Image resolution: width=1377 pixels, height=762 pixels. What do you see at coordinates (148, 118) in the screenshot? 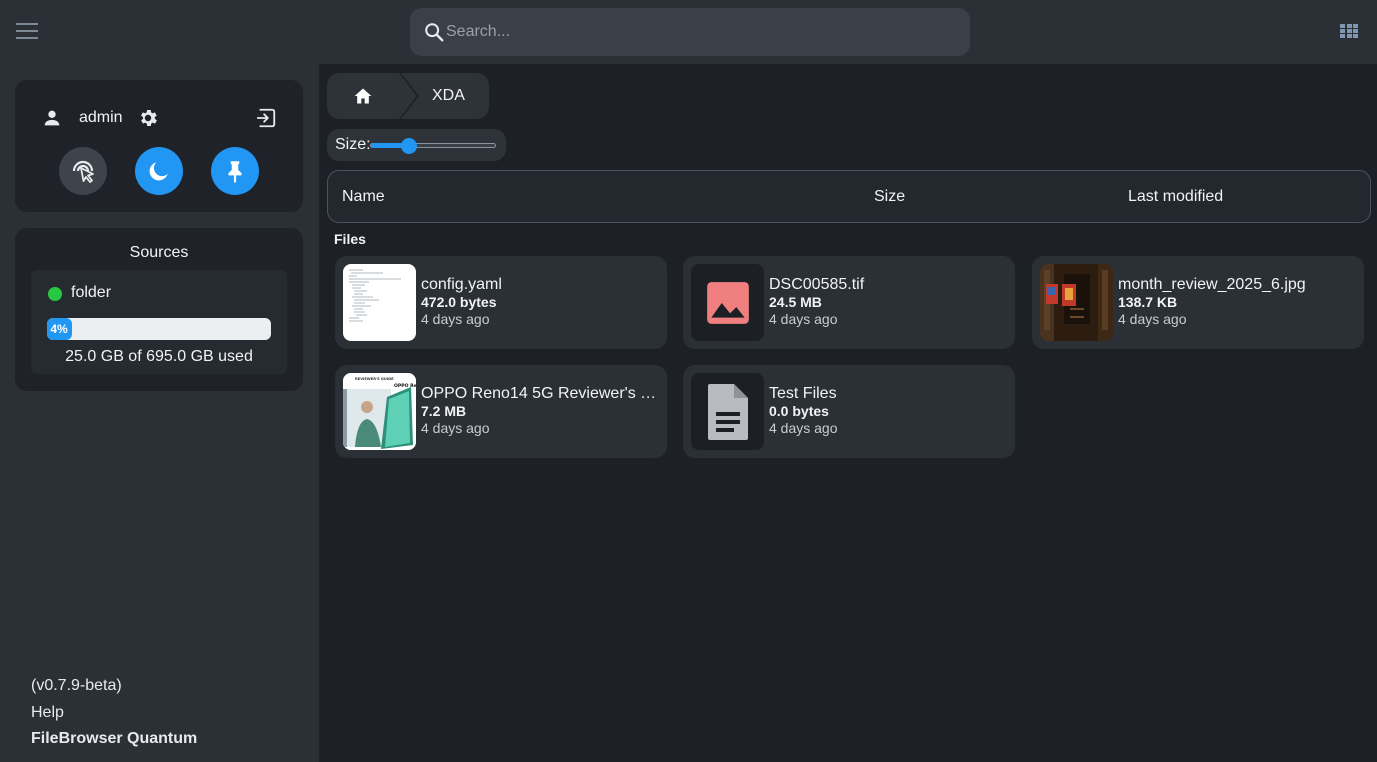
I see `settings-gear-icon` at bounding box center [148, 118].